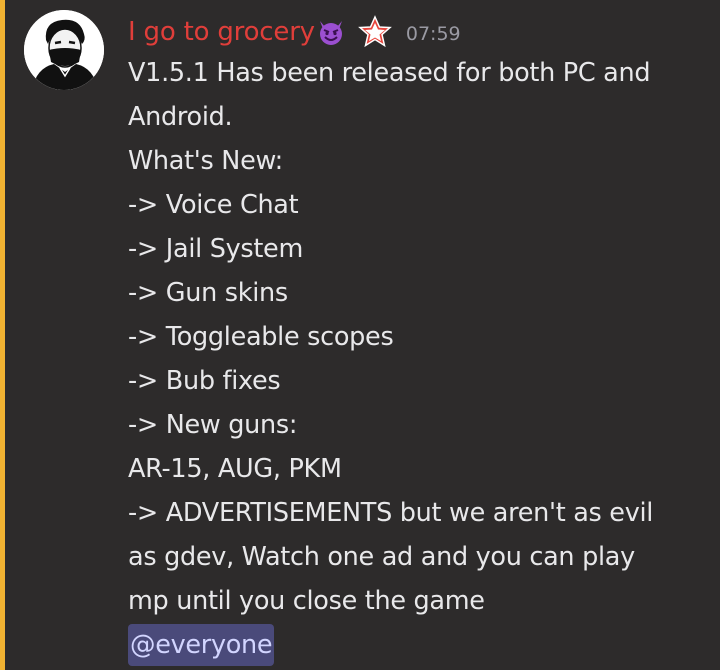  Describe the element at coordinates (235, 469) in the screenshot. I see `message-line: AR-15, AUG, PKM` at that location.